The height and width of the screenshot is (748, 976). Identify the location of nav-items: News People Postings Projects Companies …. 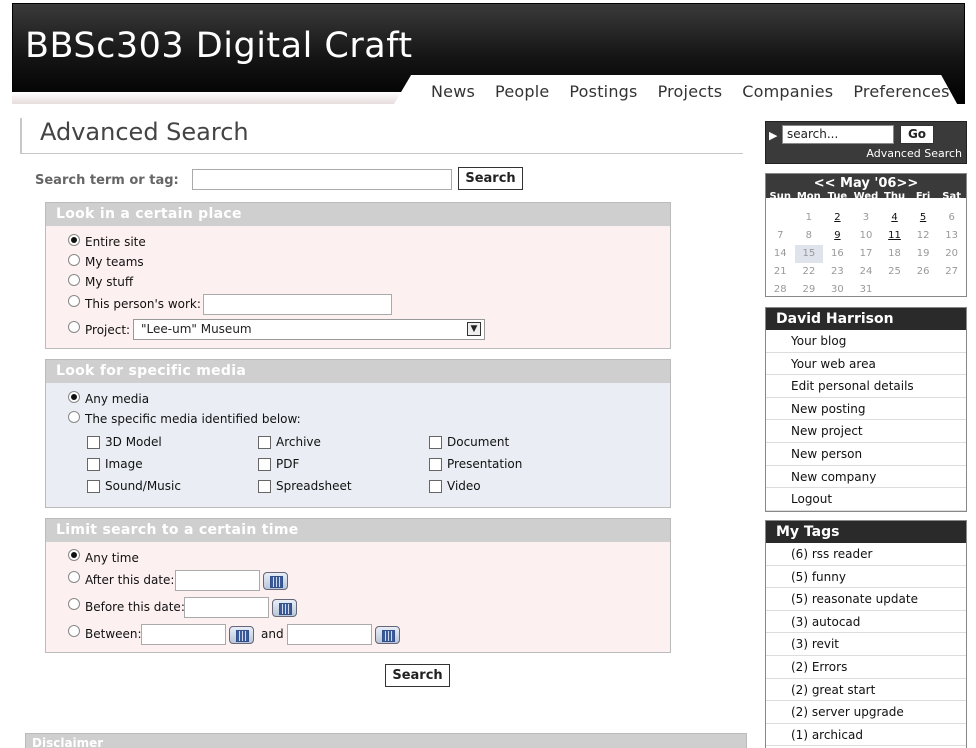
(700, 91).